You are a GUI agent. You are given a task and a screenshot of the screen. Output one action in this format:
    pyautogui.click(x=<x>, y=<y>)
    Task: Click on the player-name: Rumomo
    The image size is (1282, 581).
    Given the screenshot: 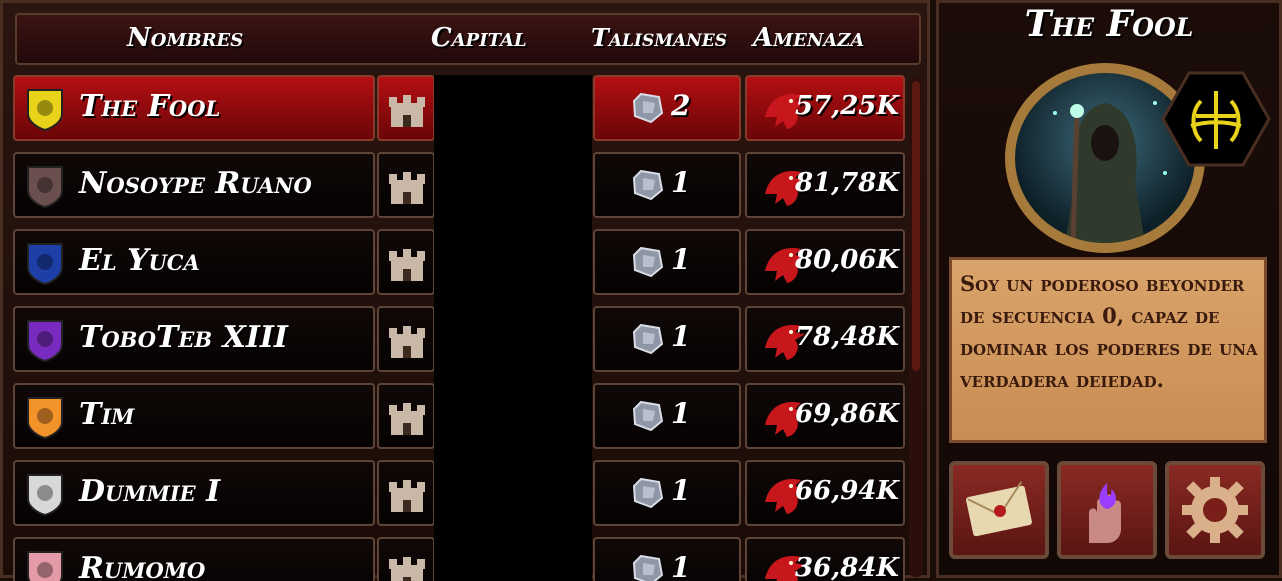 What is the action you would take?
    pyautogui.click(x=142, y=566)
    